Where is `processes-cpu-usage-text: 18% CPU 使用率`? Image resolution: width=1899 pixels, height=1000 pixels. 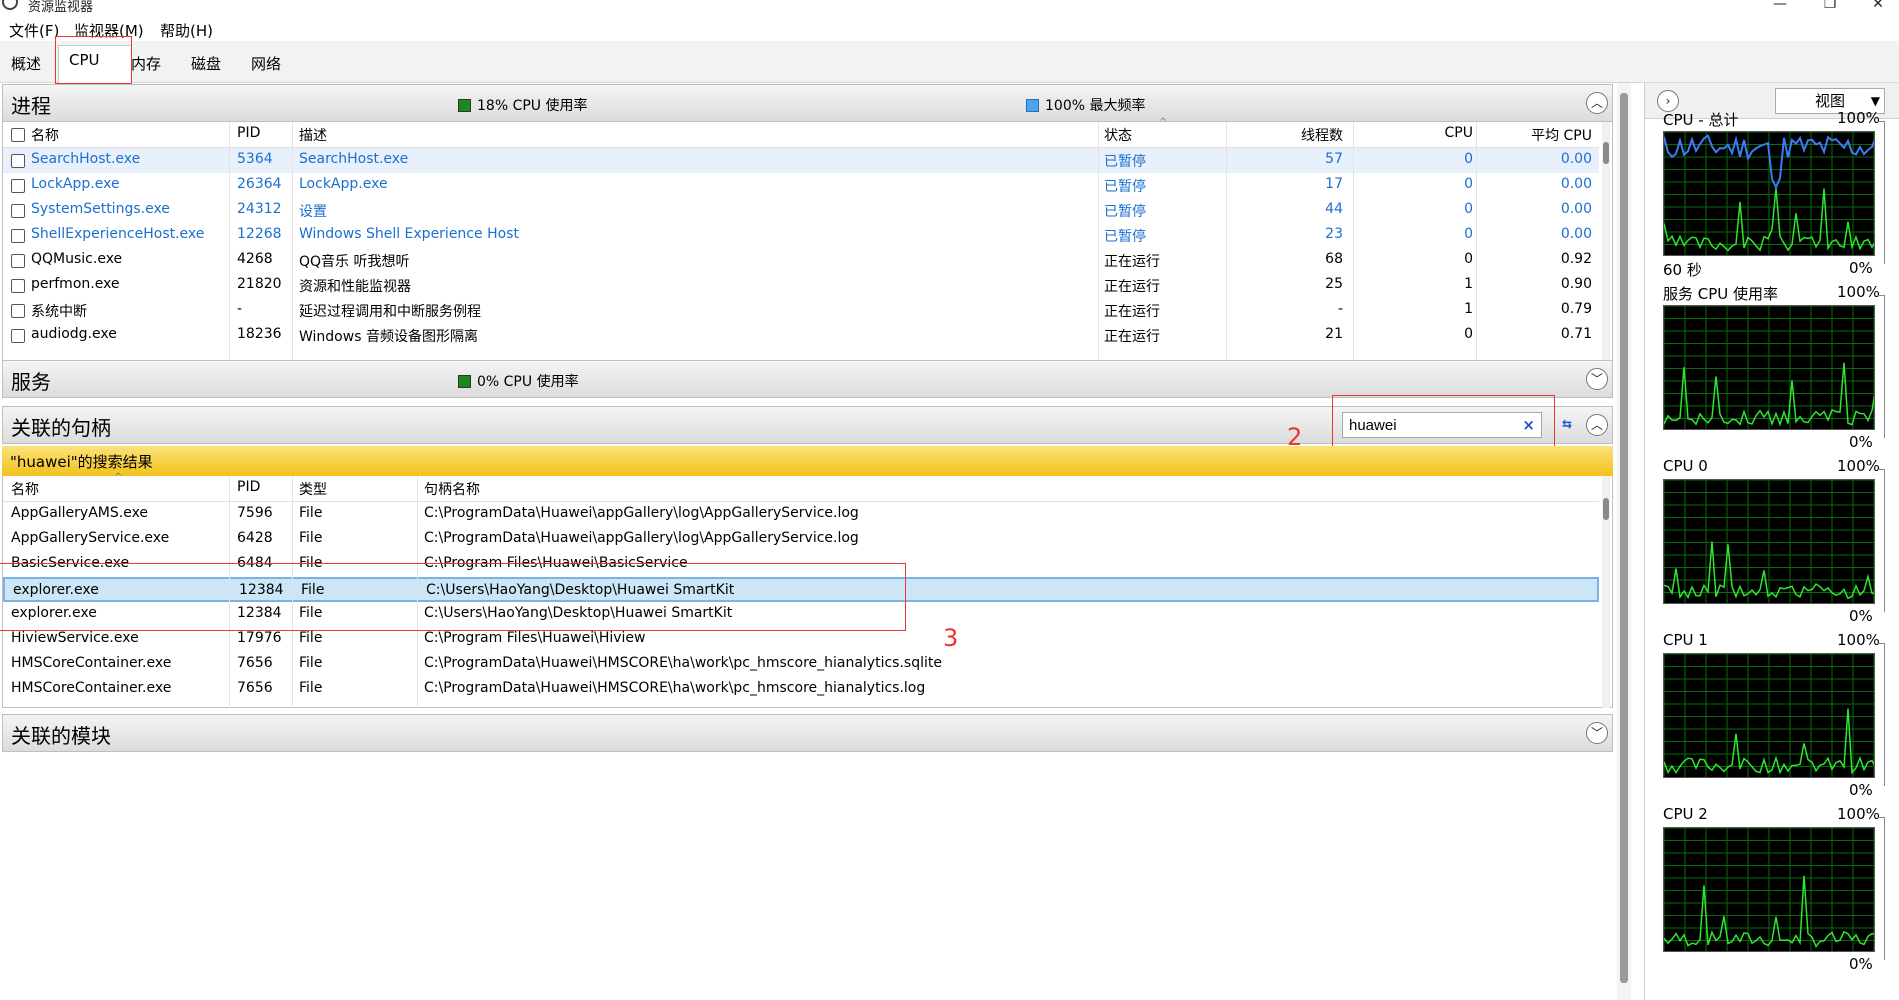 processes-cpu-usage-text: 18% CPU 使用率 is located at coordinates (532, 106).